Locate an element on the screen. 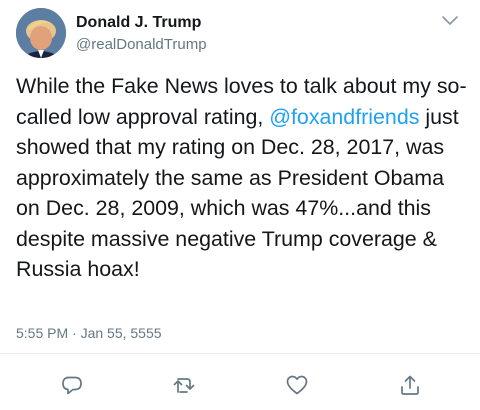 Image resolution: width=480 pixels, height=410 pixels. mention-link: @foxandfriends is located at coordinates (344, 117).